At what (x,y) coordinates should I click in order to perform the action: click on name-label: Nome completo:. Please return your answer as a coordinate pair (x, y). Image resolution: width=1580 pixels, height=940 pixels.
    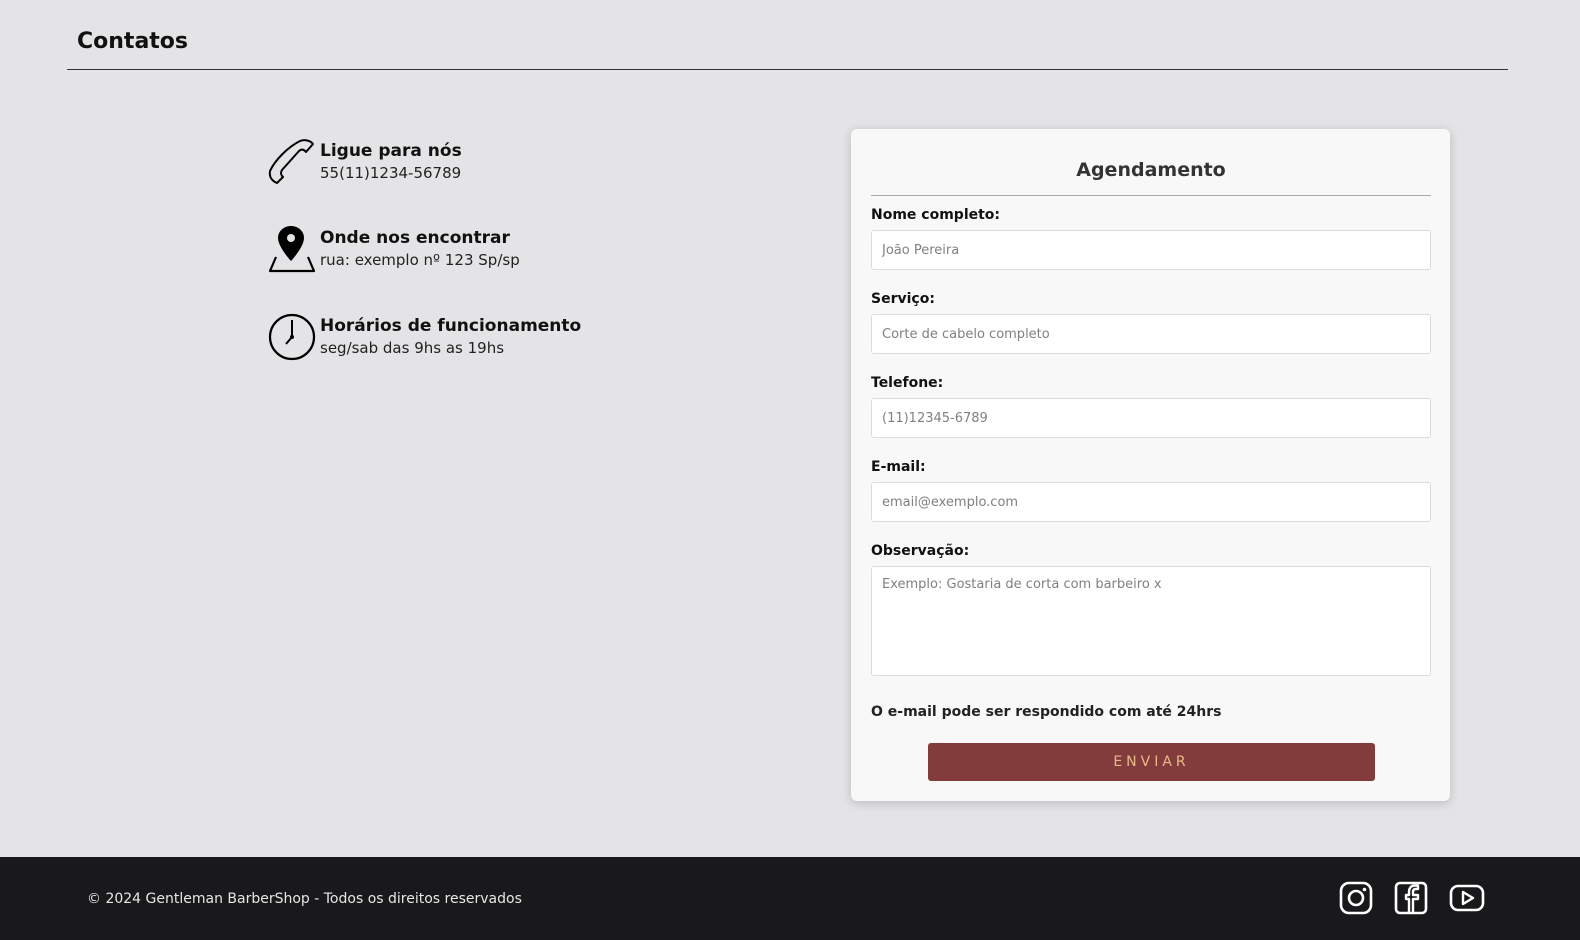
    Looking at the image, I should click on (936, 215).